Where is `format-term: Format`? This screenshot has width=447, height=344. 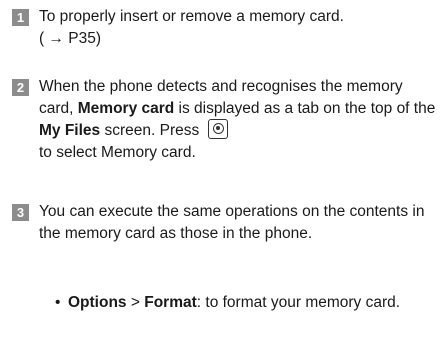
format-term: Format is located at coordinates (170, 302).